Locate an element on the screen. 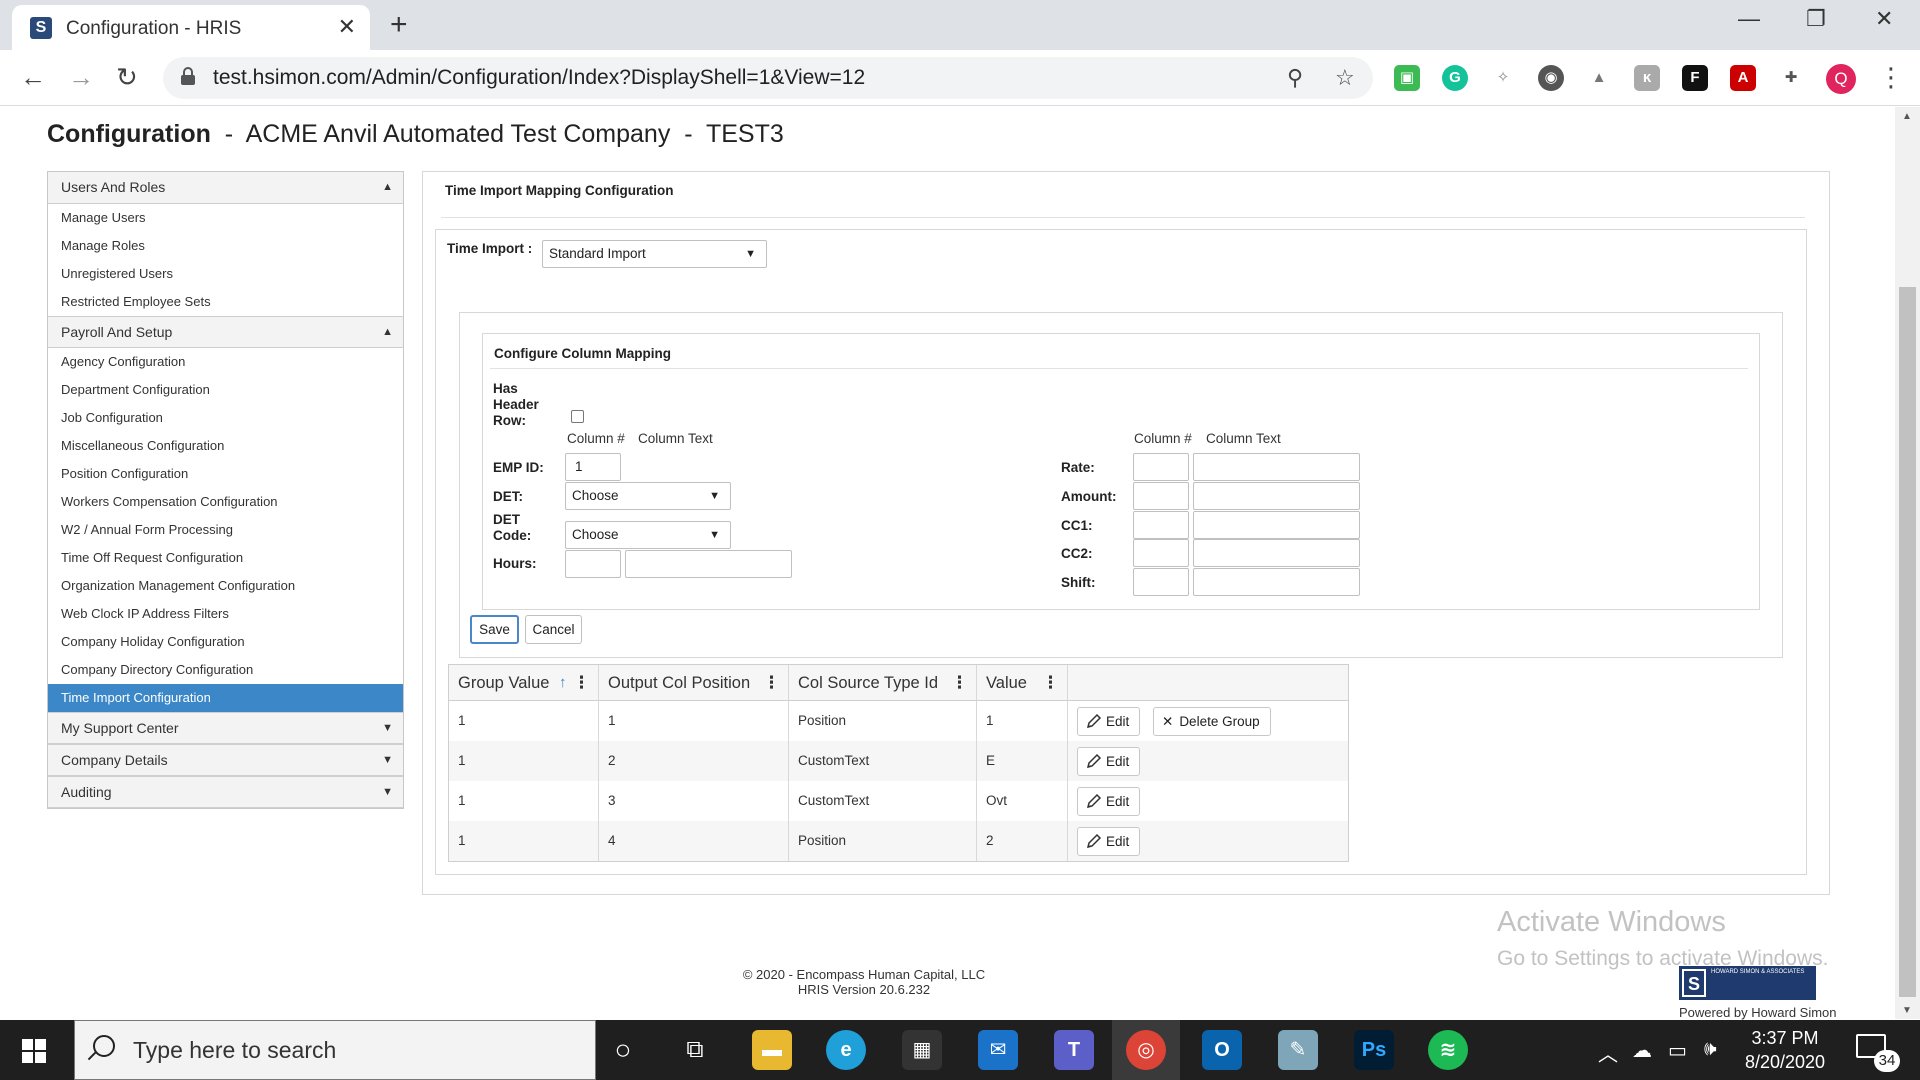  sidebar-section-header: Auditing ▼ is located at coordinates (225, 792).